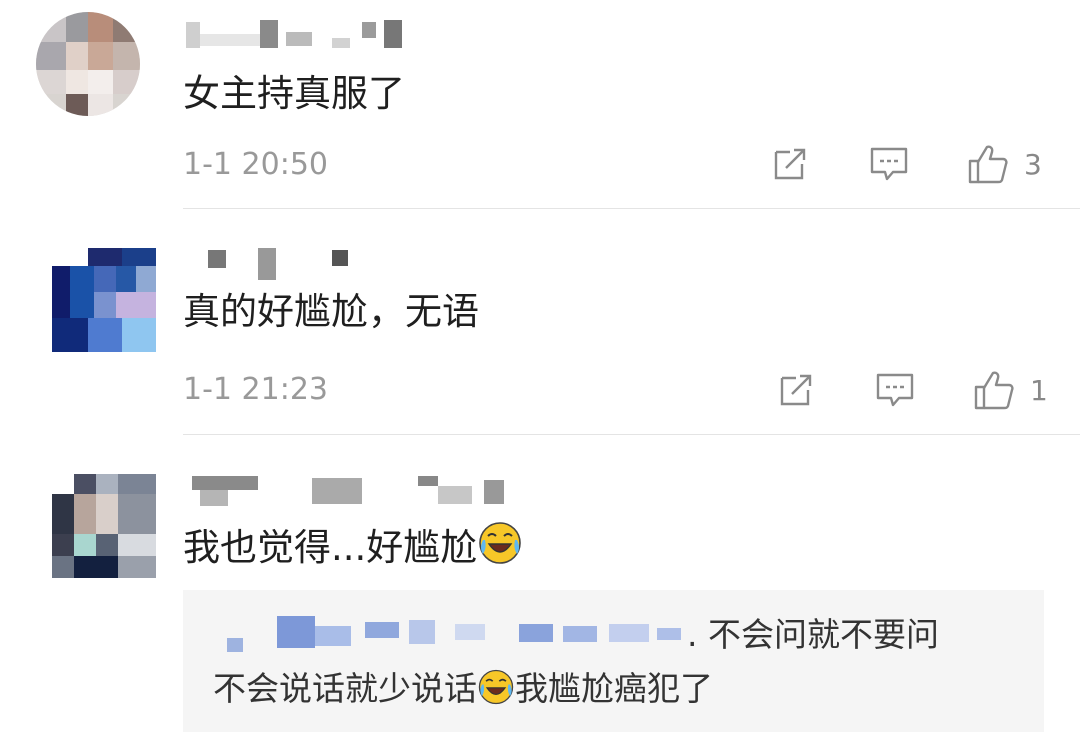 The height and width of the screenshot is (745, 1080). What do you see at coordinates (255, 164) in the screenshot?
I see `comment-time: 1-1 20:50` at bounding box center [255, 164].